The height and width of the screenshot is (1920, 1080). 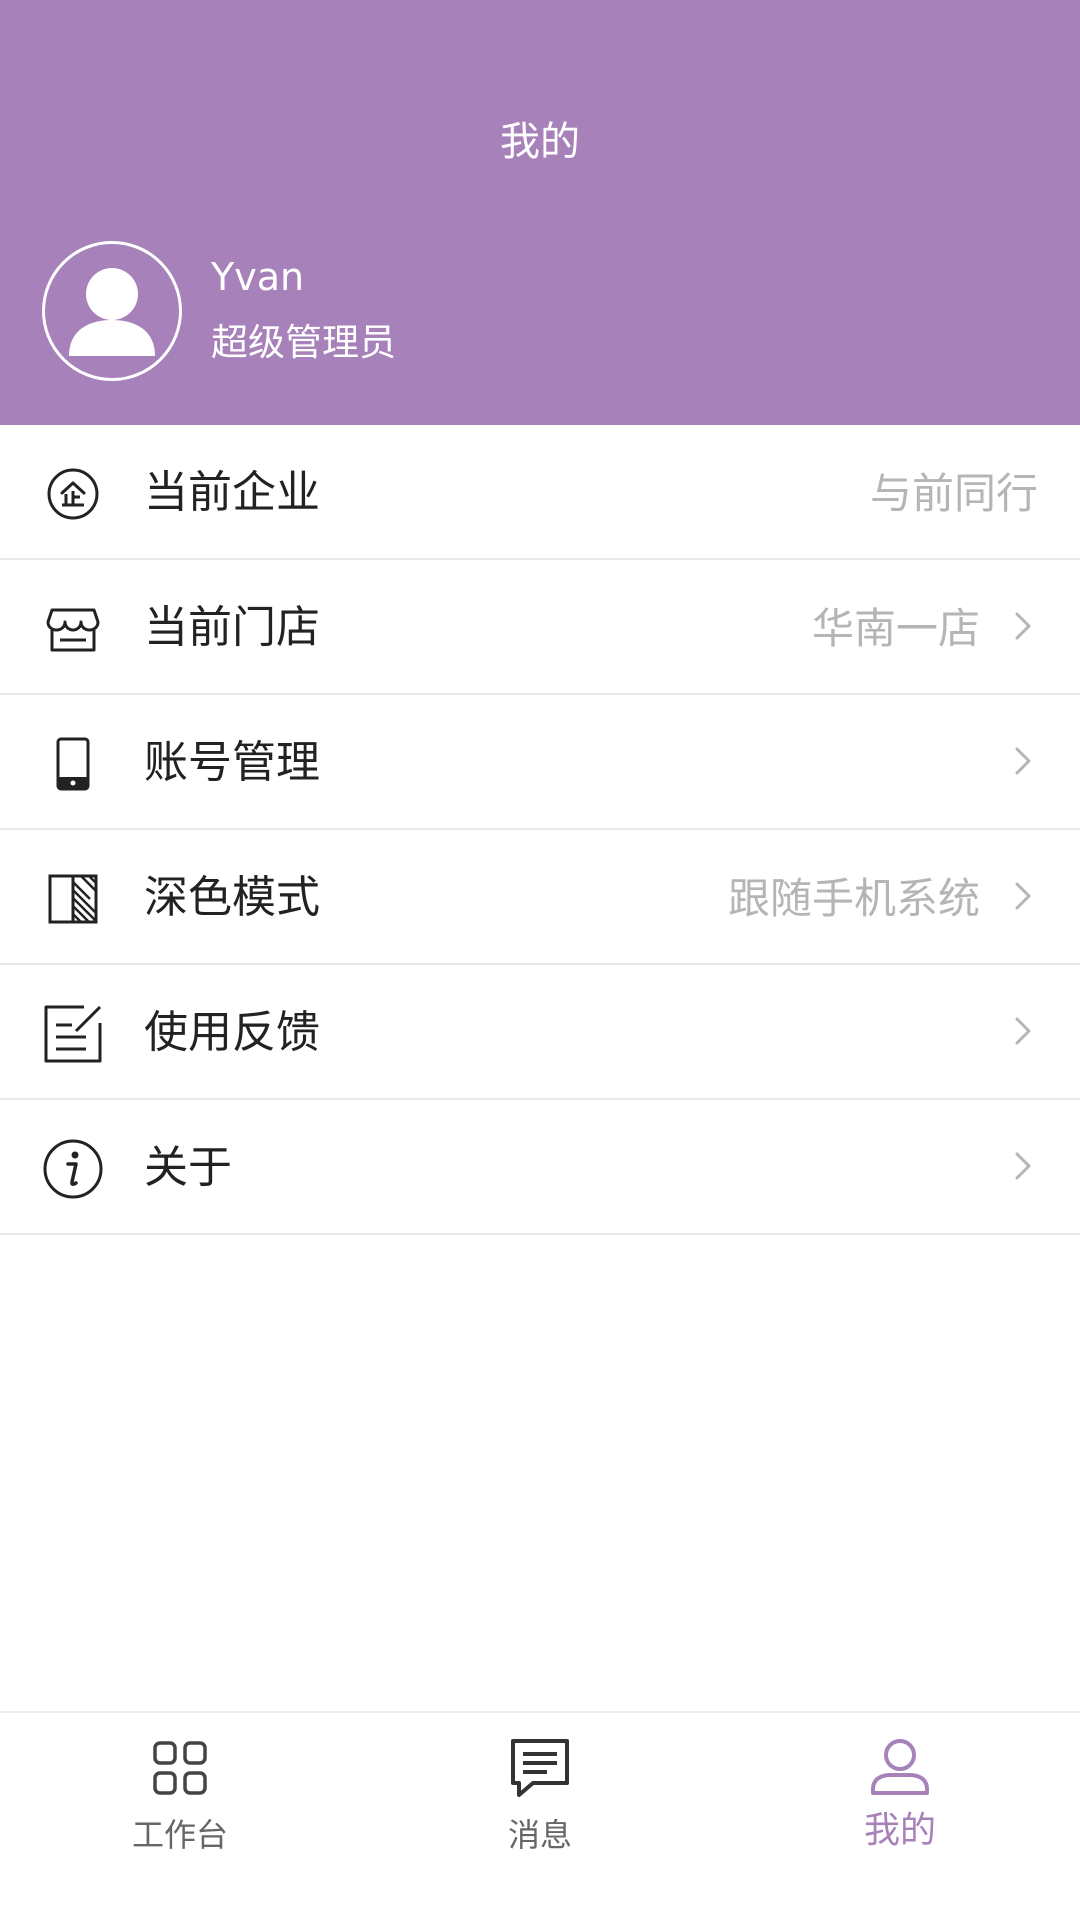 I want to click on message-icon, so click(x=540, y=1768).